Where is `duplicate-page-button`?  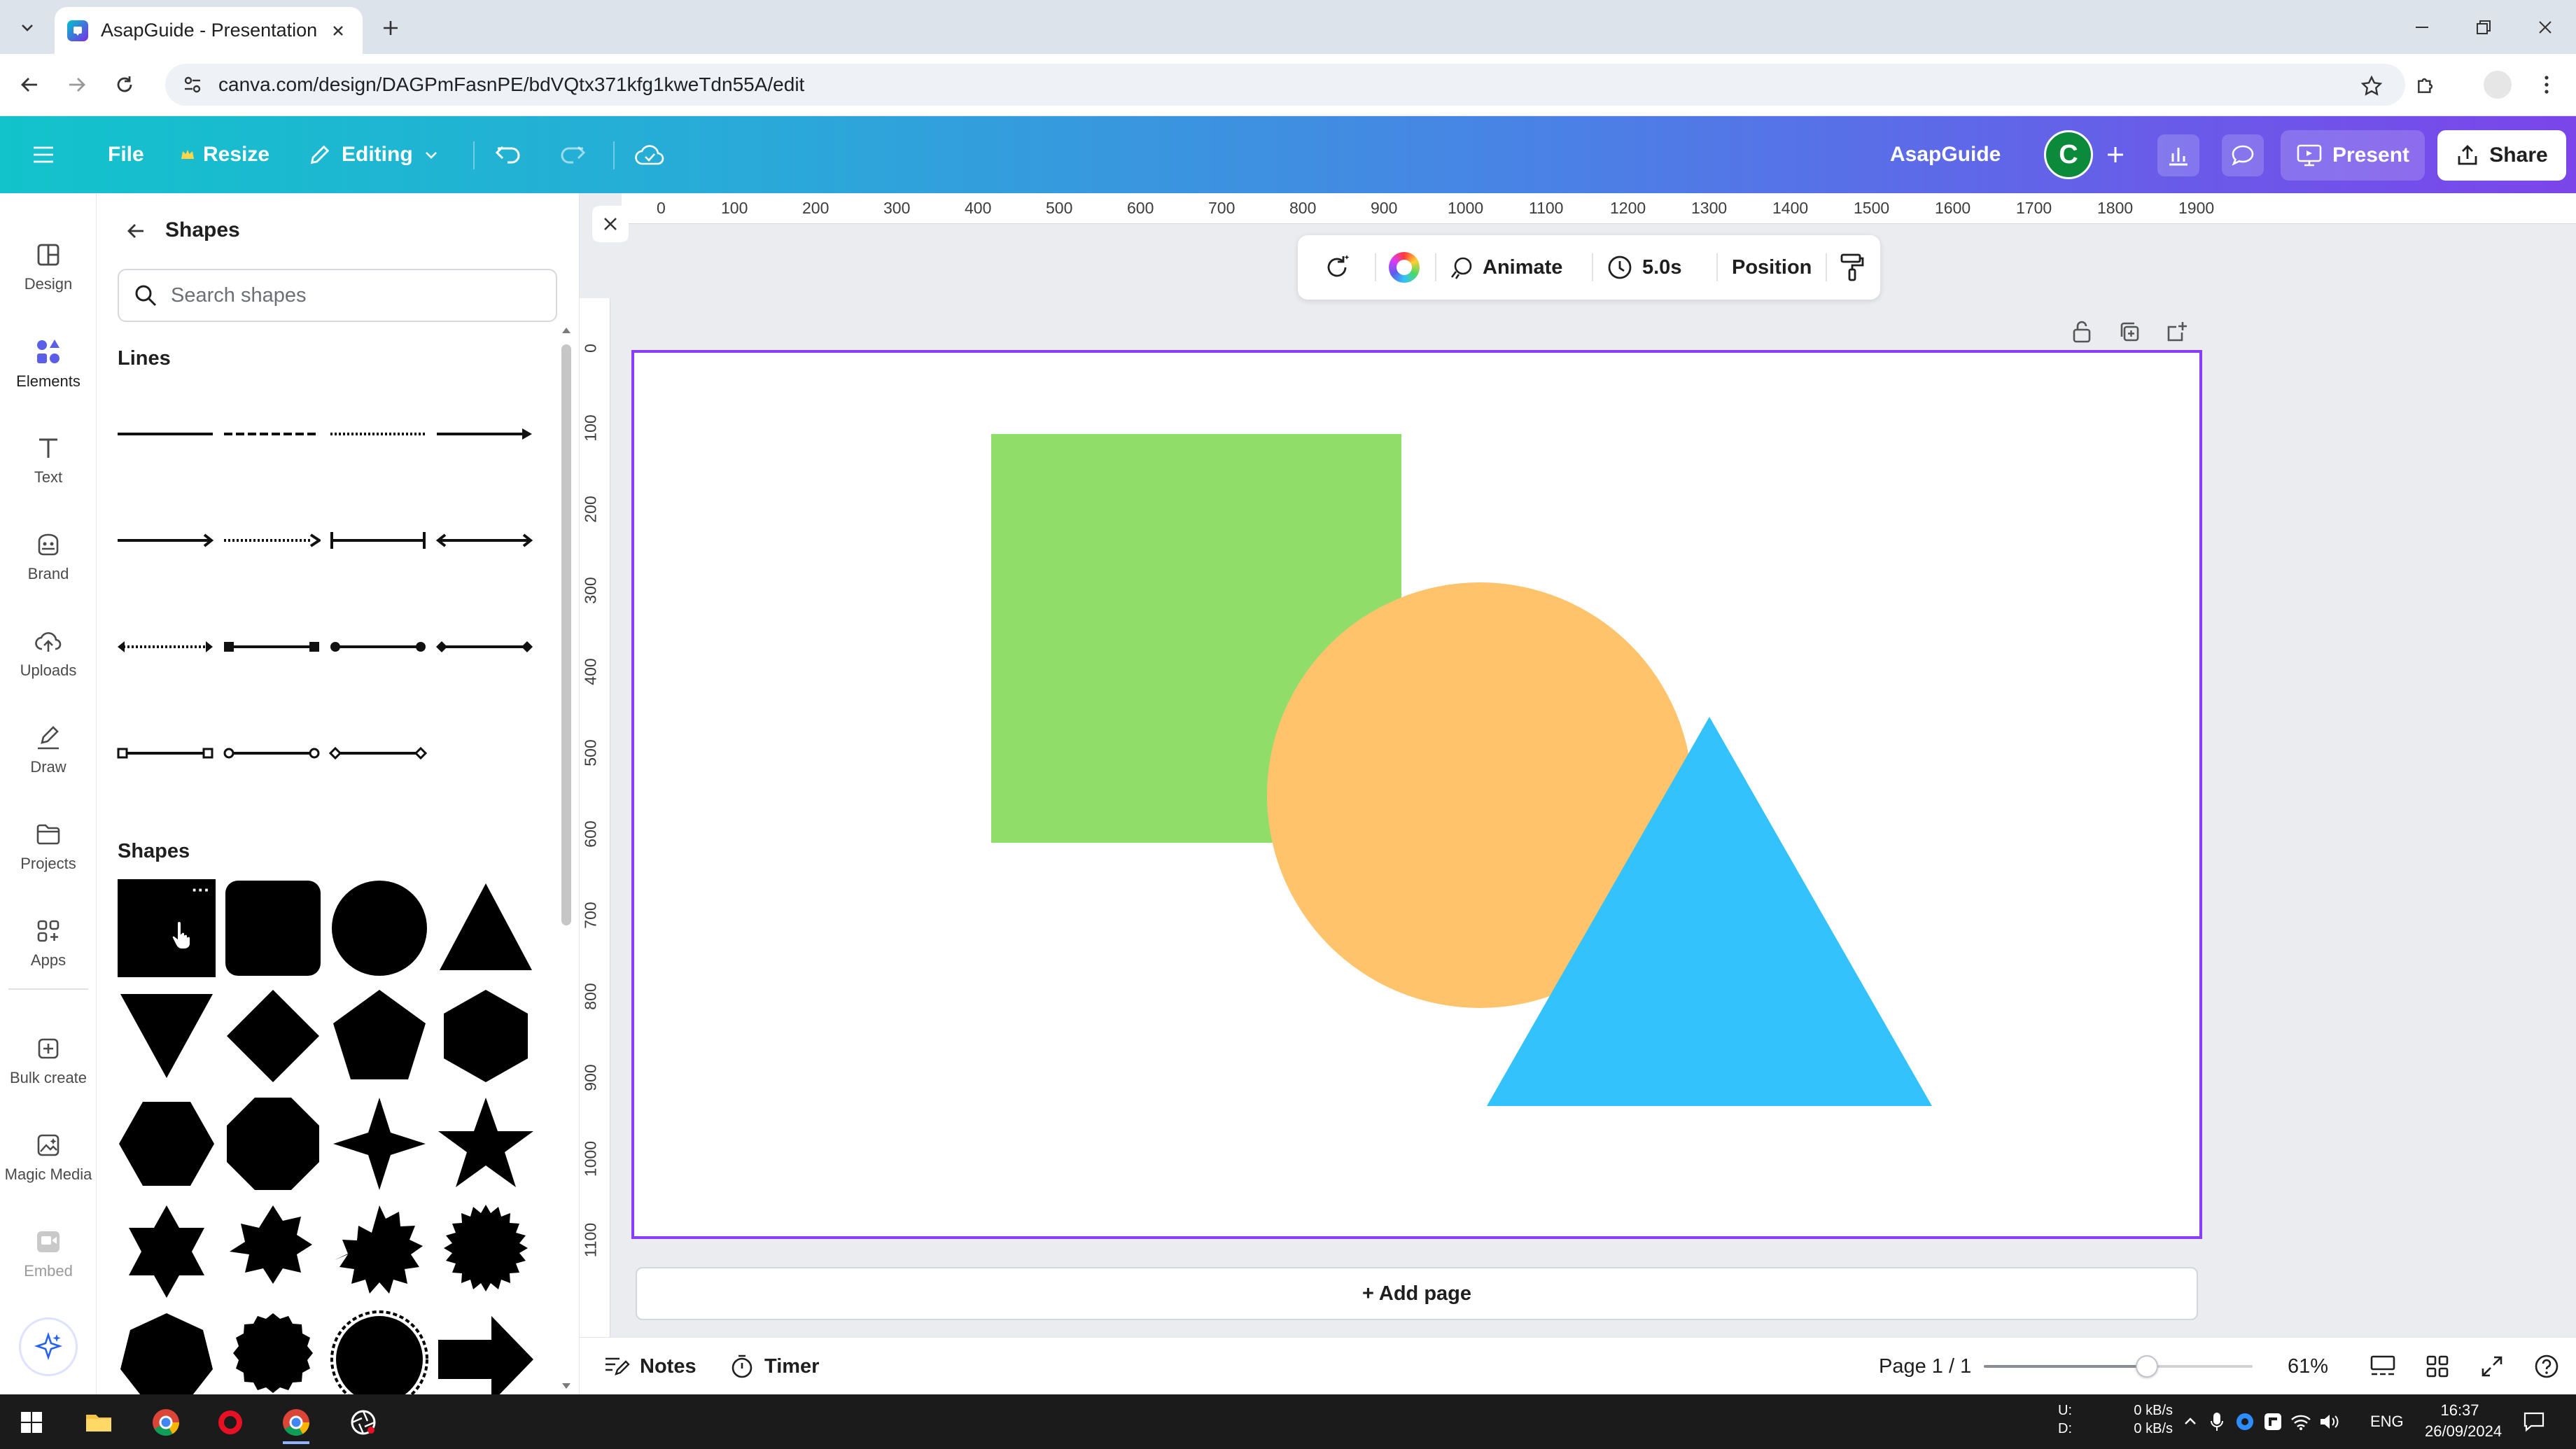
duplicate-page-button is located at coordinates (2129, 331).